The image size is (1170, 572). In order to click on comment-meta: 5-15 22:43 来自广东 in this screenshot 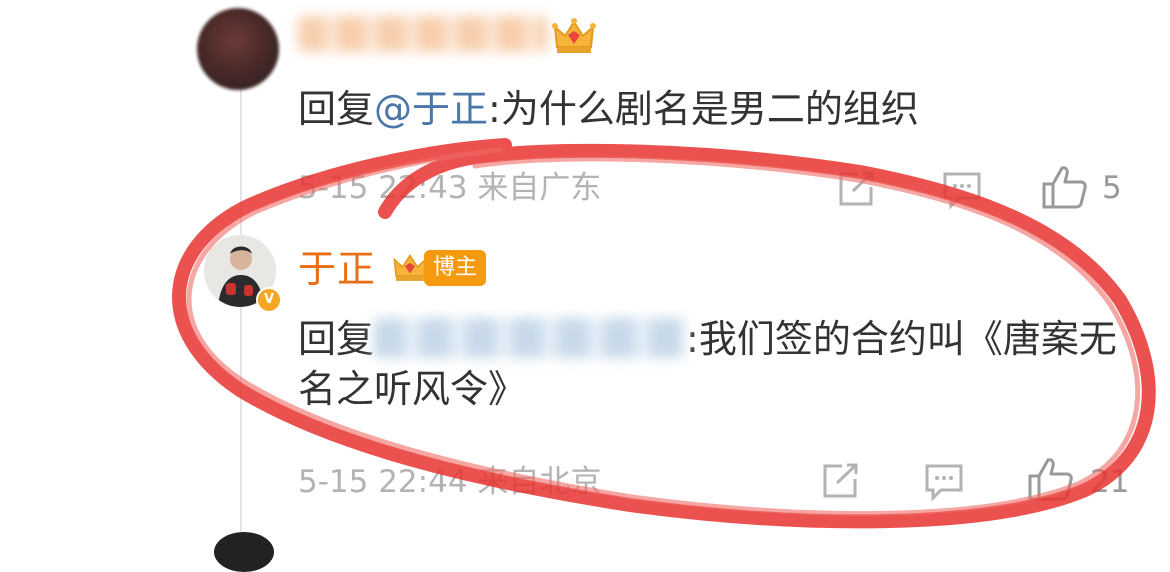, I will do `click(449, 188)`.